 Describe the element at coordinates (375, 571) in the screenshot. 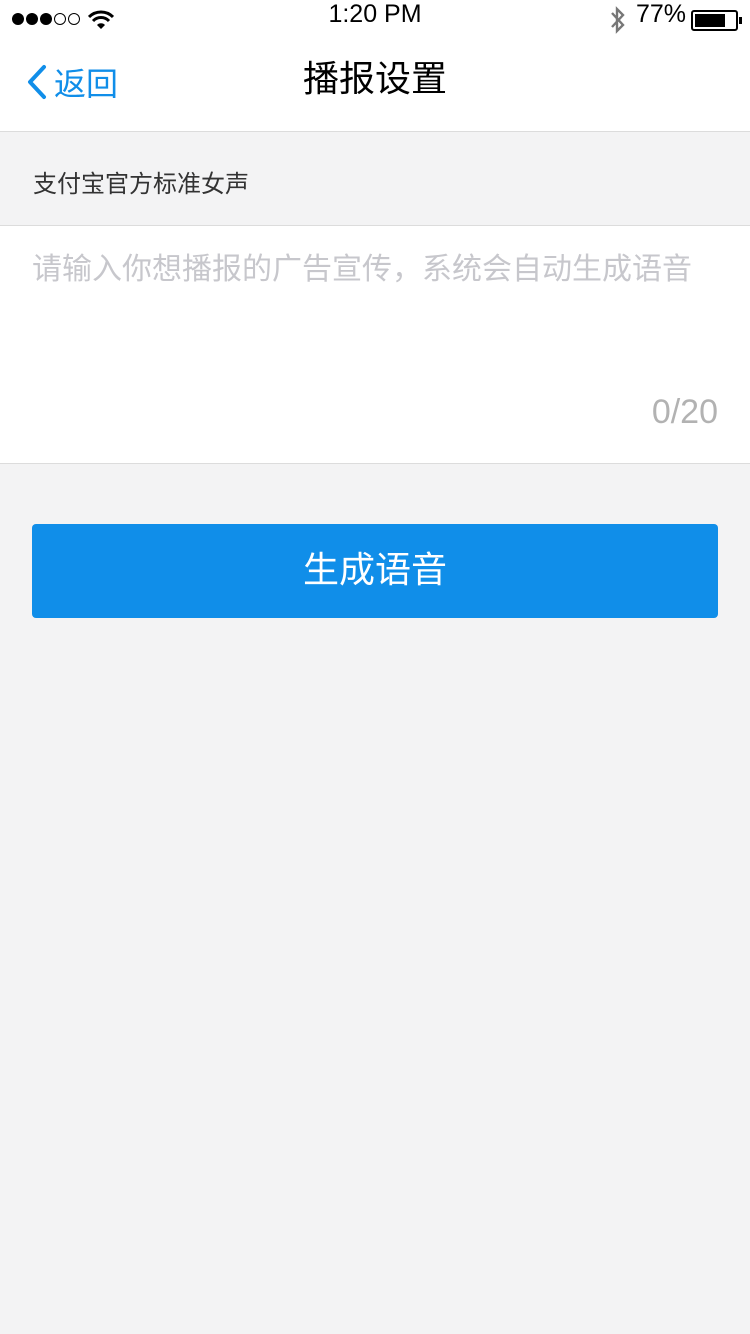

I see `generate-voice-button: 生成语音` at that location.